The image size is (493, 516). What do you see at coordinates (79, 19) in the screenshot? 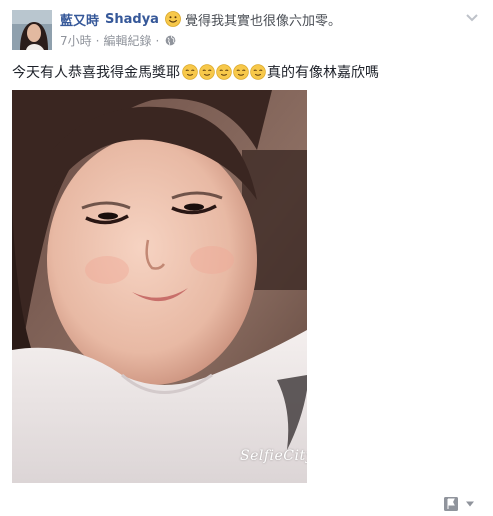
I see `author-name: 藍又時` at bounding box center [79, 19].